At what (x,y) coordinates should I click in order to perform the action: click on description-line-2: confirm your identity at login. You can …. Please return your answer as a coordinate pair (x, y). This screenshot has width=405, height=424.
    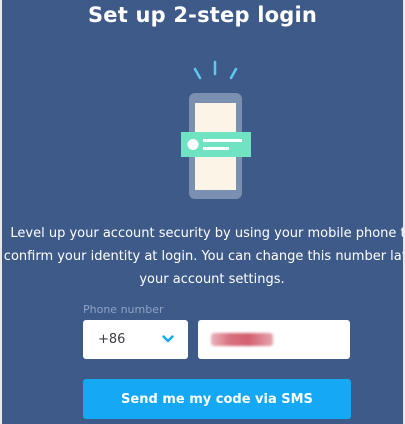
    Looking at the image, I should click on (203, 256).